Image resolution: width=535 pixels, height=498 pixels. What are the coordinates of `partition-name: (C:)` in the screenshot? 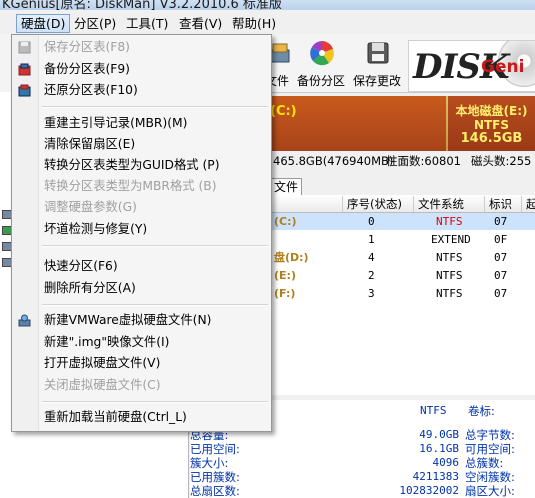 It's located at (285, 221).